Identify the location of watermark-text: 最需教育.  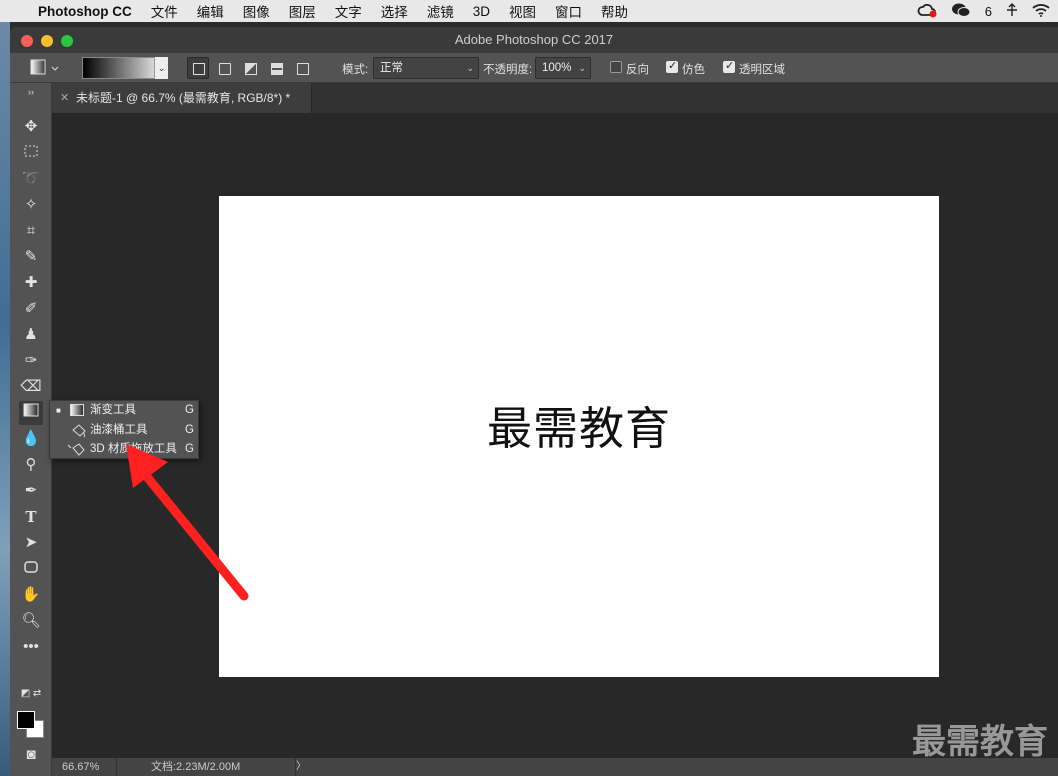
(980, 742).